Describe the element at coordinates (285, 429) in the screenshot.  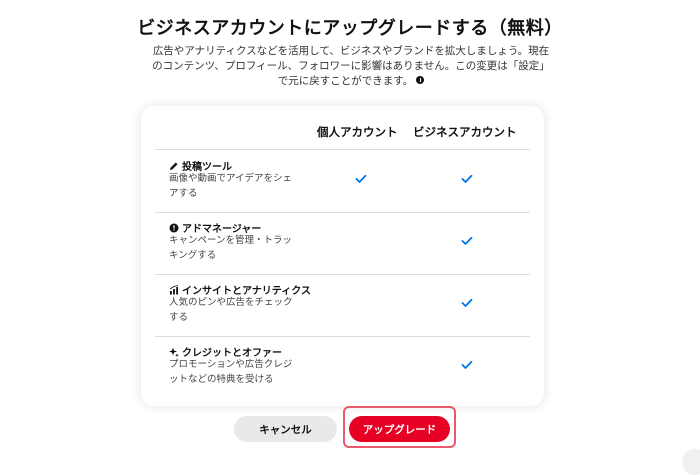
I see `cancel-button: キャンセル` at that location.